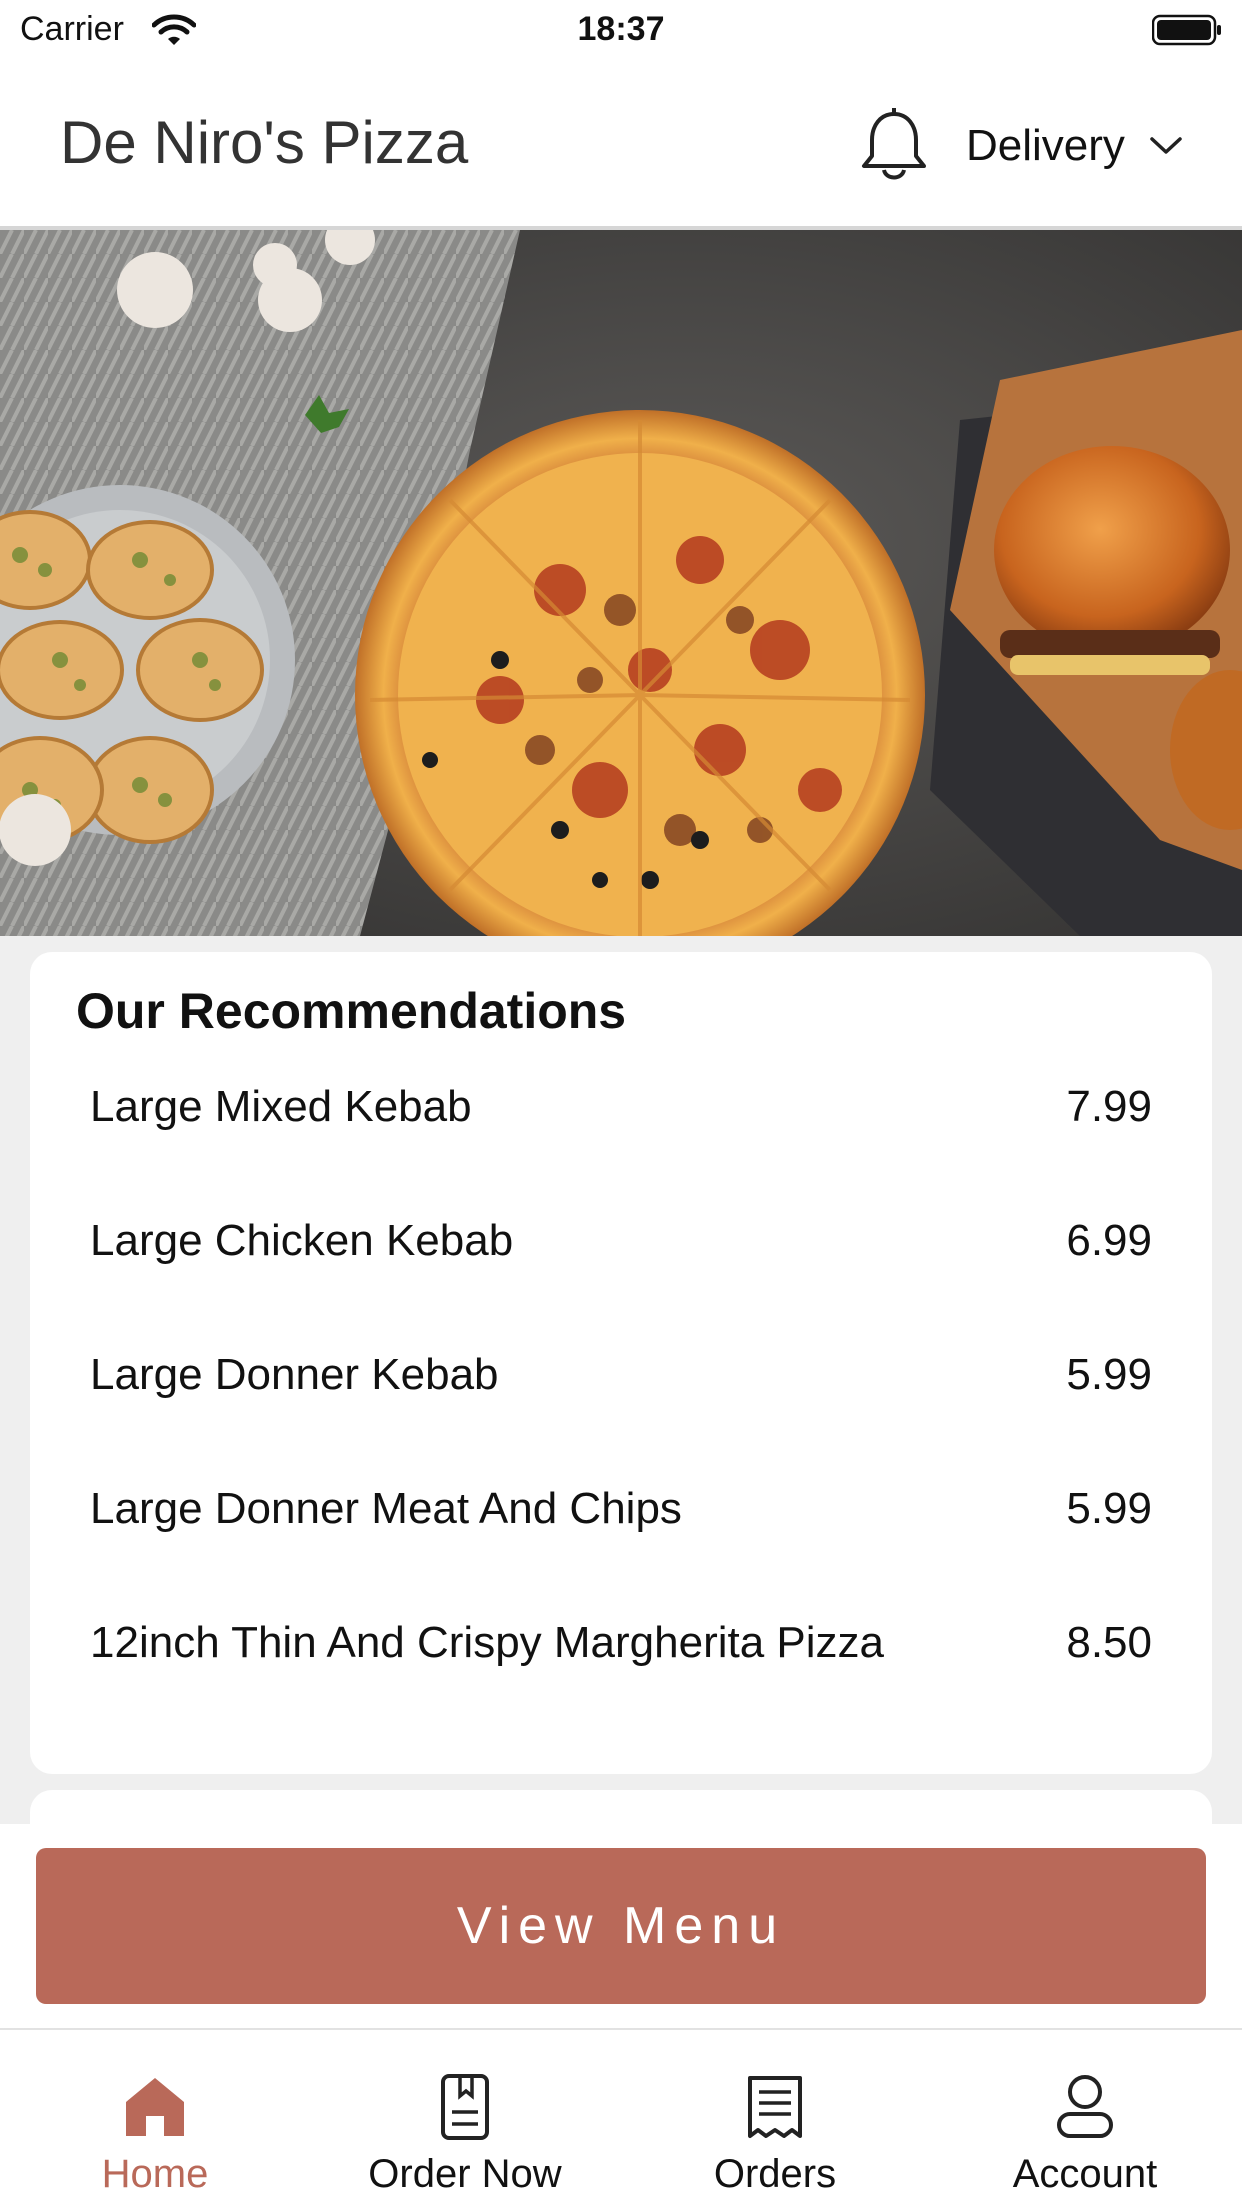 The height and width of the screenshot is (2210, 1242). What do you see at coordinates (621, 145) in the screenshot?
I see `app-header: De Niro's Pizza Delivery` at bounding box center [621, 145].